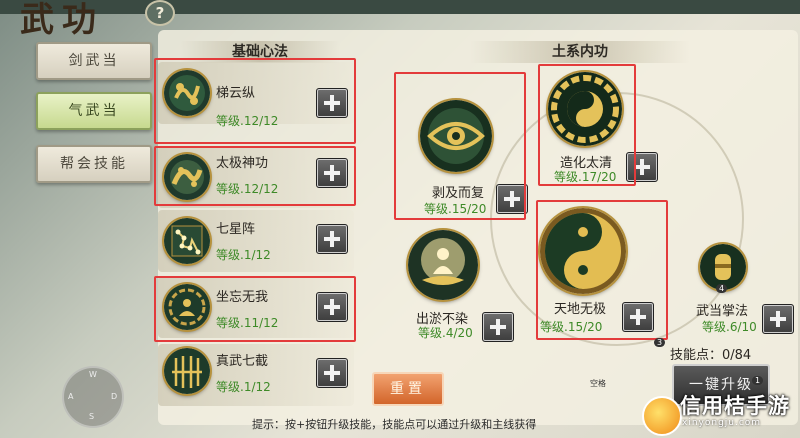  Describe the element at coordinates (711, 355) in the screenshot. I see `skill-points: 技能点：0/84` at that location.